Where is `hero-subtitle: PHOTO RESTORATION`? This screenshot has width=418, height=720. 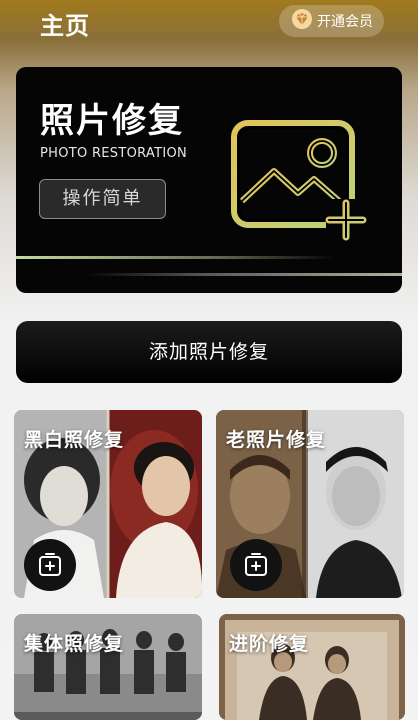 hero-subtitle: PHOTO RESTORATION is located at coordinates (114, 153).